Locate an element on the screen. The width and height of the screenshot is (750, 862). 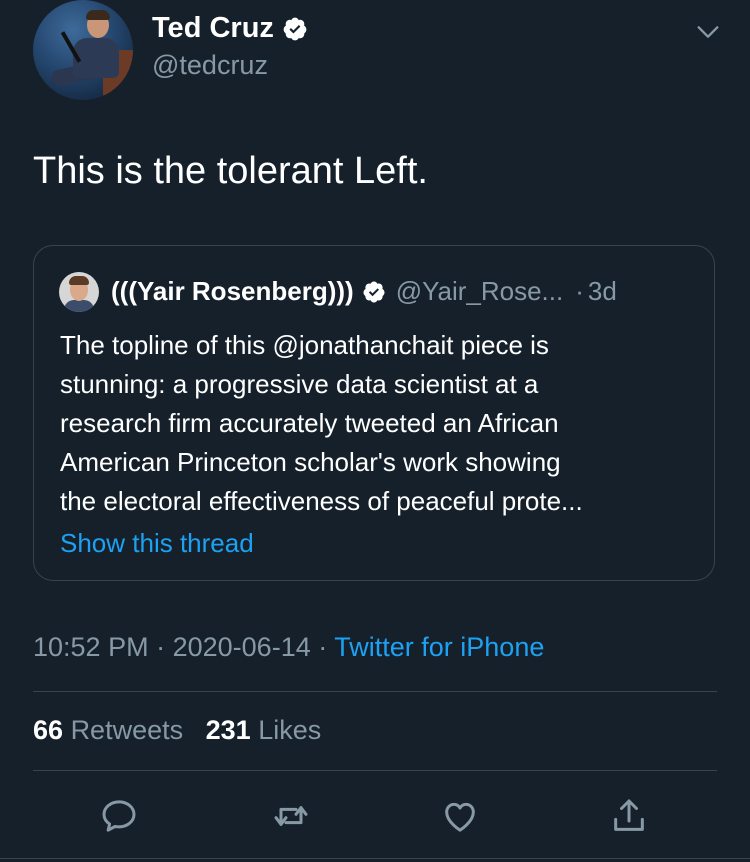
tweet-text: This is the tolerant Left. is located at coordinates (230, 171).